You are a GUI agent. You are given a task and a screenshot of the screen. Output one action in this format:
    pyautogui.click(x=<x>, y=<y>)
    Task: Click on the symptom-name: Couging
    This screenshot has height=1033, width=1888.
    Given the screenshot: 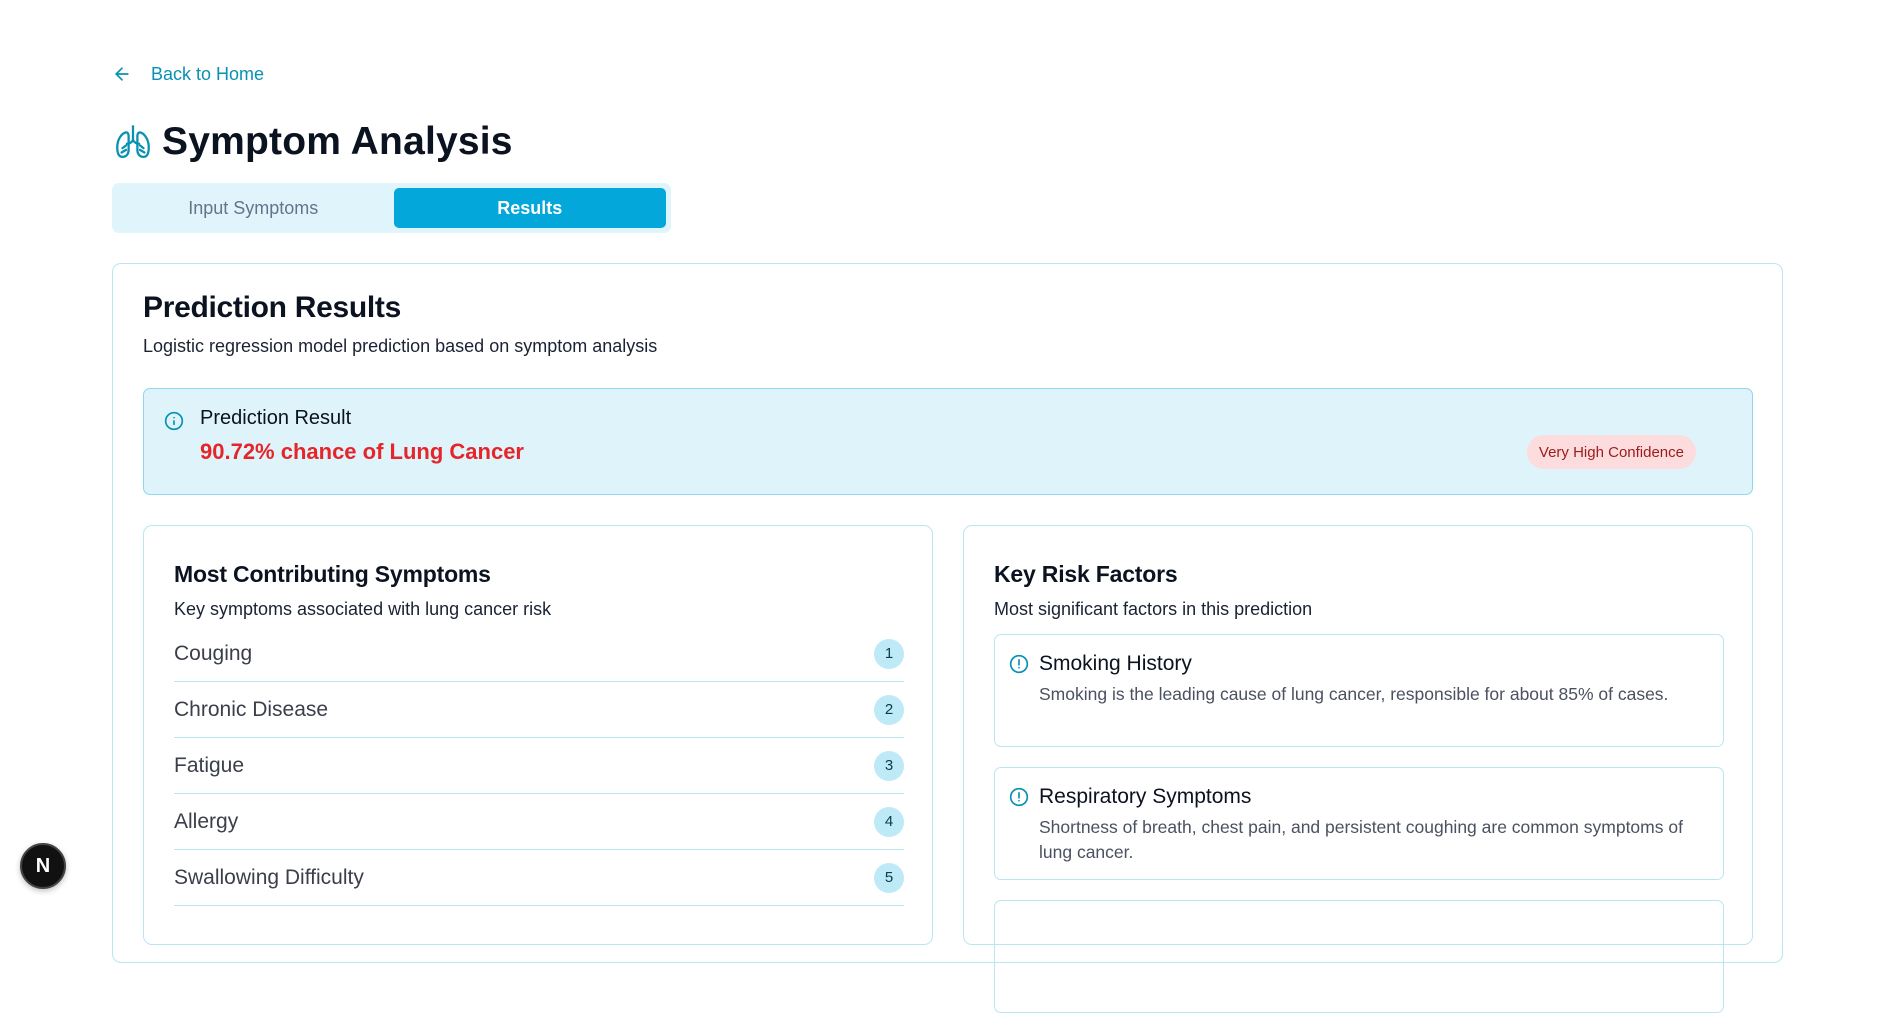 What is the action you would take?
    pyautogui.click(x=213, y=653)
    